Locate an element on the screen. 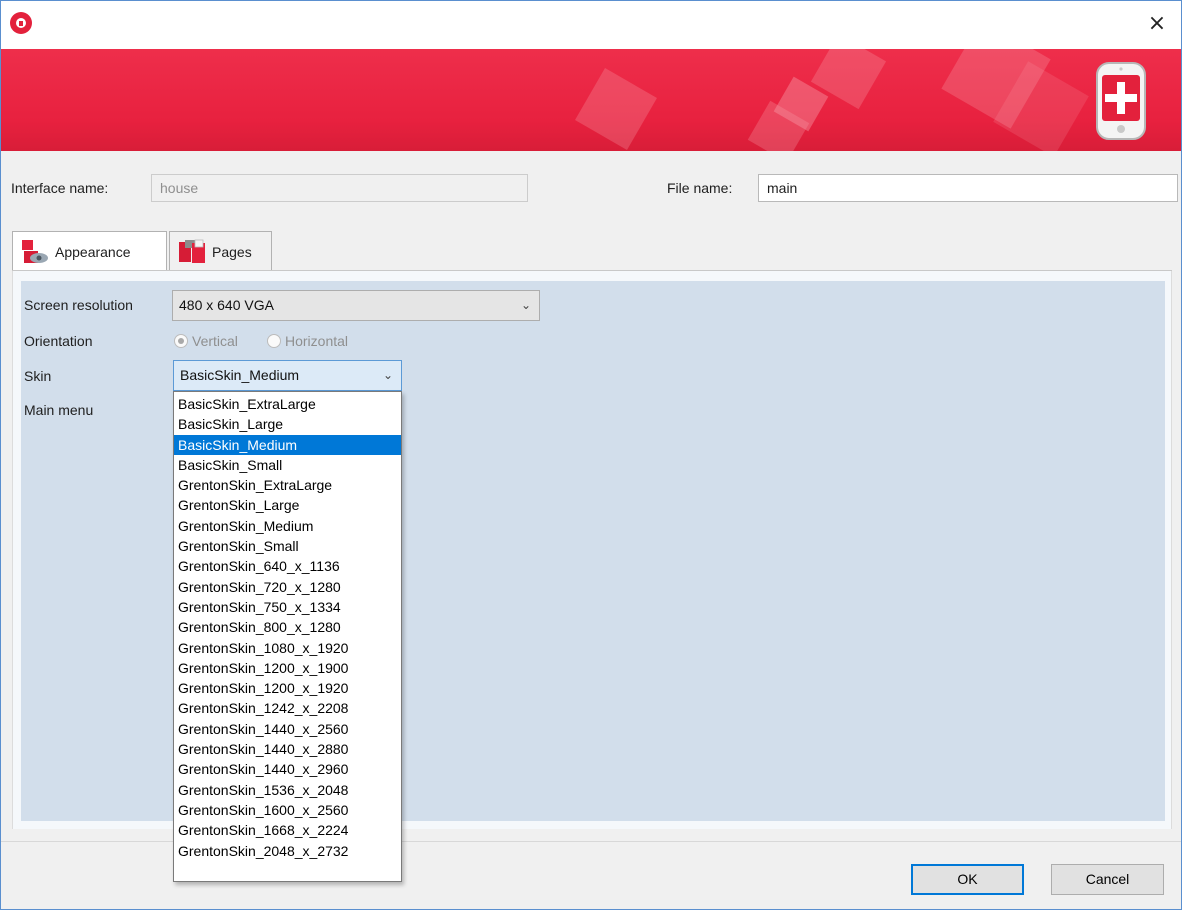 Image resolution: width=1182 pixels, height=910 pixels. skin-option: BasicSkin_Medium is located at coordinates (287, 444).